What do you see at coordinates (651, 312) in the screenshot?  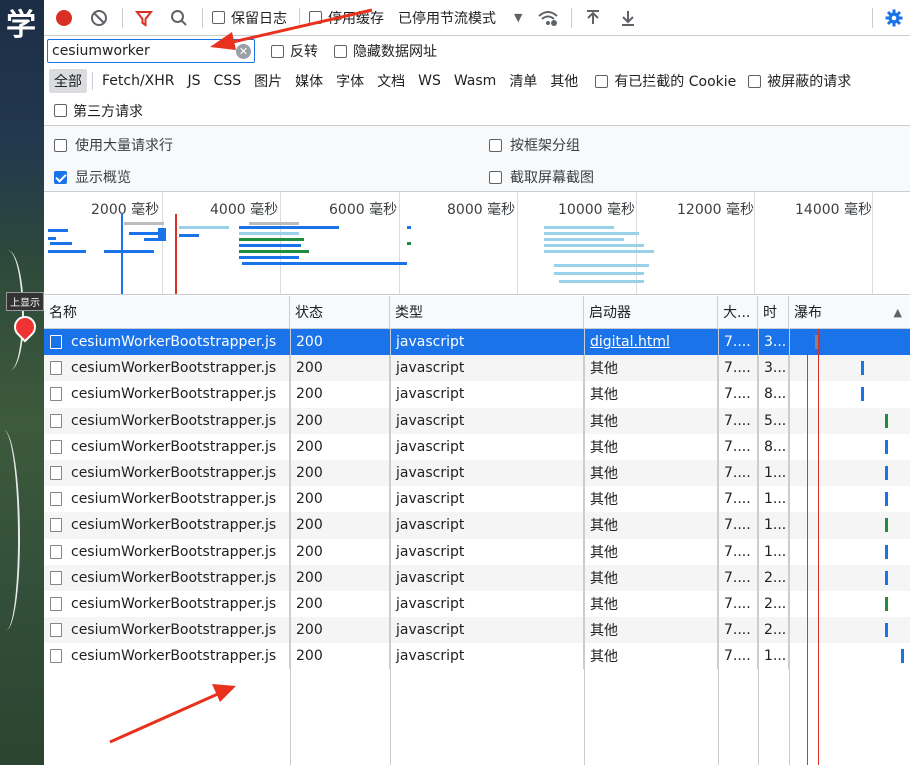 I see `column-header-initiator: 启动器` at bounding box center [651, 312].